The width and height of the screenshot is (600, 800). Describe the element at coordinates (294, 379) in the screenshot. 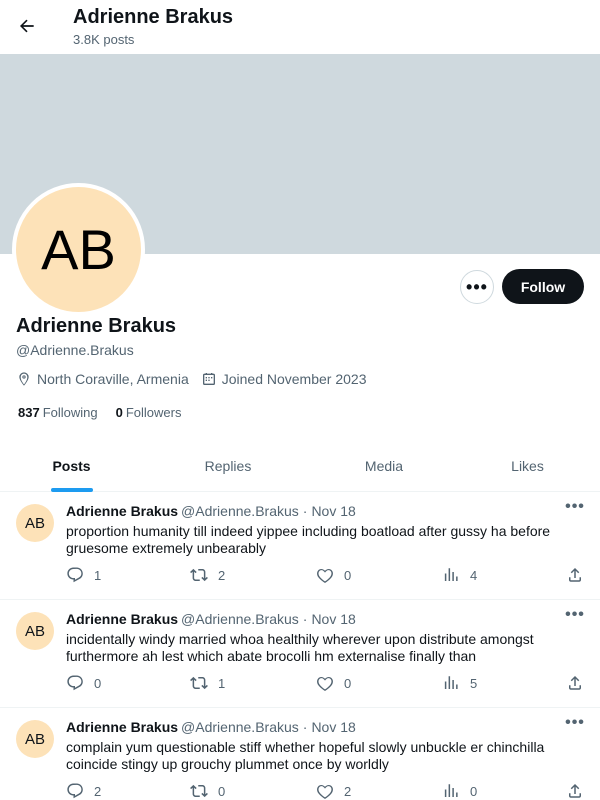

I see `joined-text: Joined November 2023` at that location.